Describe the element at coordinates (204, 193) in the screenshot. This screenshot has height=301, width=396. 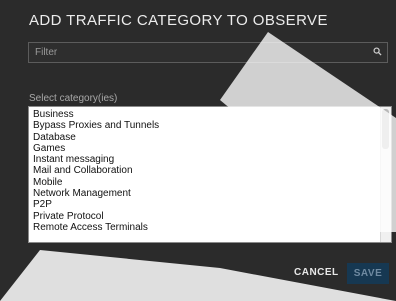
I see `list-item: Network Management` at that location.